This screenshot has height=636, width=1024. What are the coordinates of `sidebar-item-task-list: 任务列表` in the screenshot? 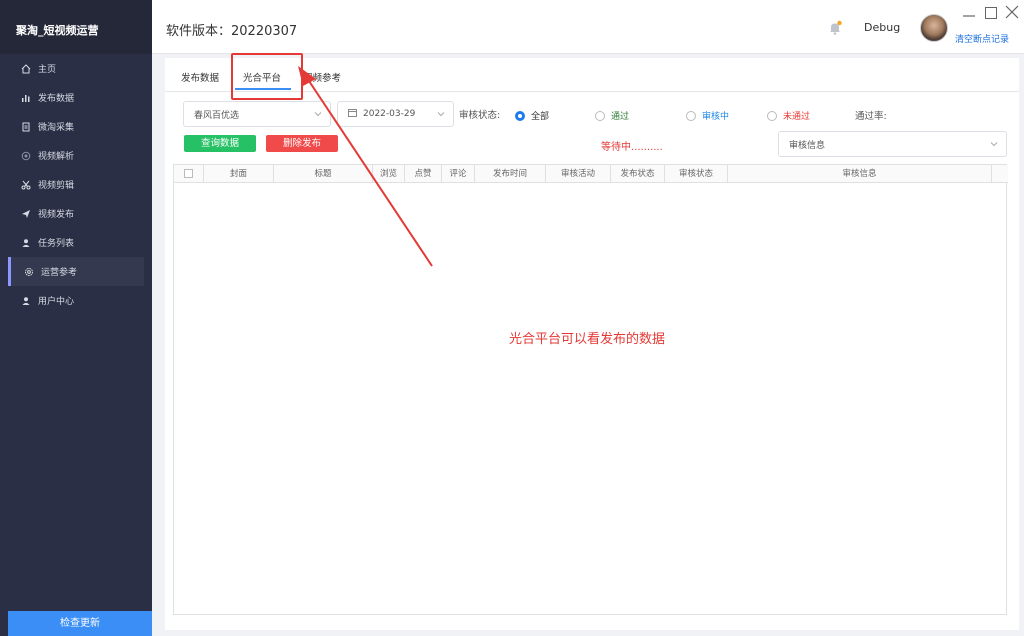 It's located at (76, 242).